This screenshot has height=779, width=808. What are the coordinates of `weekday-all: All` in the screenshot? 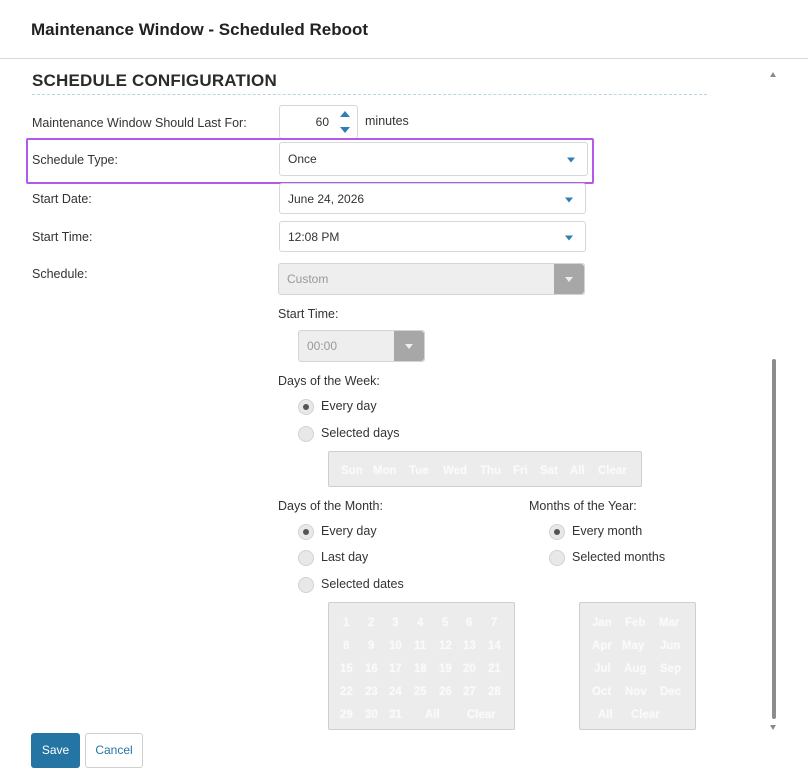 It's located at (577, 471).